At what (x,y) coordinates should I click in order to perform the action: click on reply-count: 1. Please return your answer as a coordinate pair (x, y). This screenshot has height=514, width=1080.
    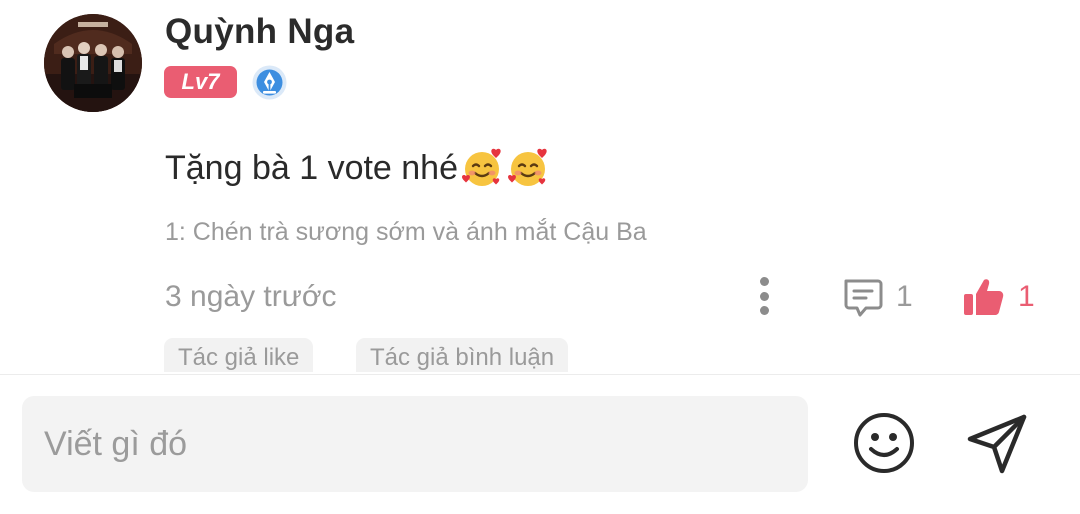
    Looking at the image, I should click on (904, 296).